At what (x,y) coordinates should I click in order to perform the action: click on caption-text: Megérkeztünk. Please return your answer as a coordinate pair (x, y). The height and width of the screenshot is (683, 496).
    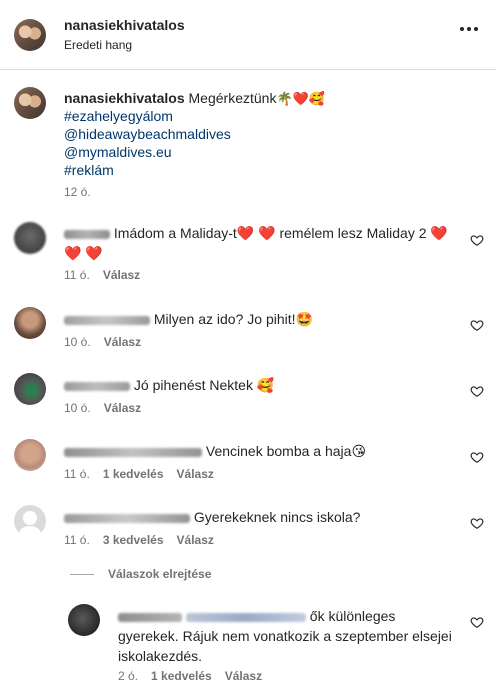
    Looking at the image, I should click on (232, 98).